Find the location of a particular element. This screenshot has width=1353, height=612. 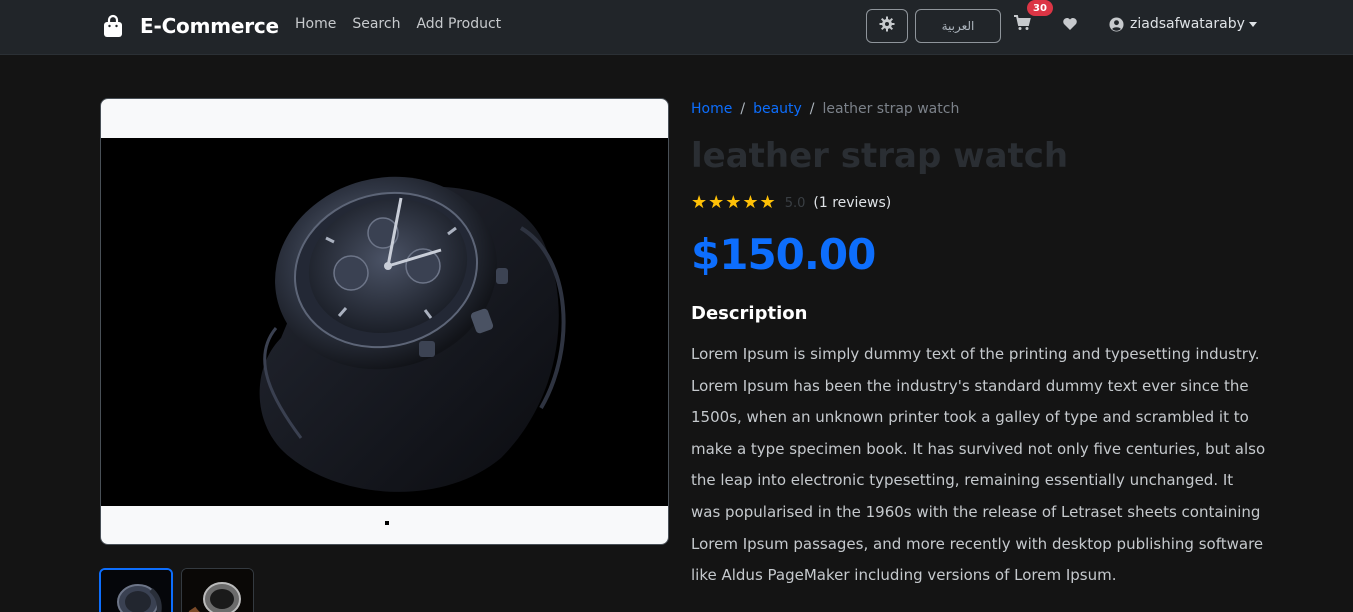

username: ziadsafwataraby is located at coordinates (1187, 24).